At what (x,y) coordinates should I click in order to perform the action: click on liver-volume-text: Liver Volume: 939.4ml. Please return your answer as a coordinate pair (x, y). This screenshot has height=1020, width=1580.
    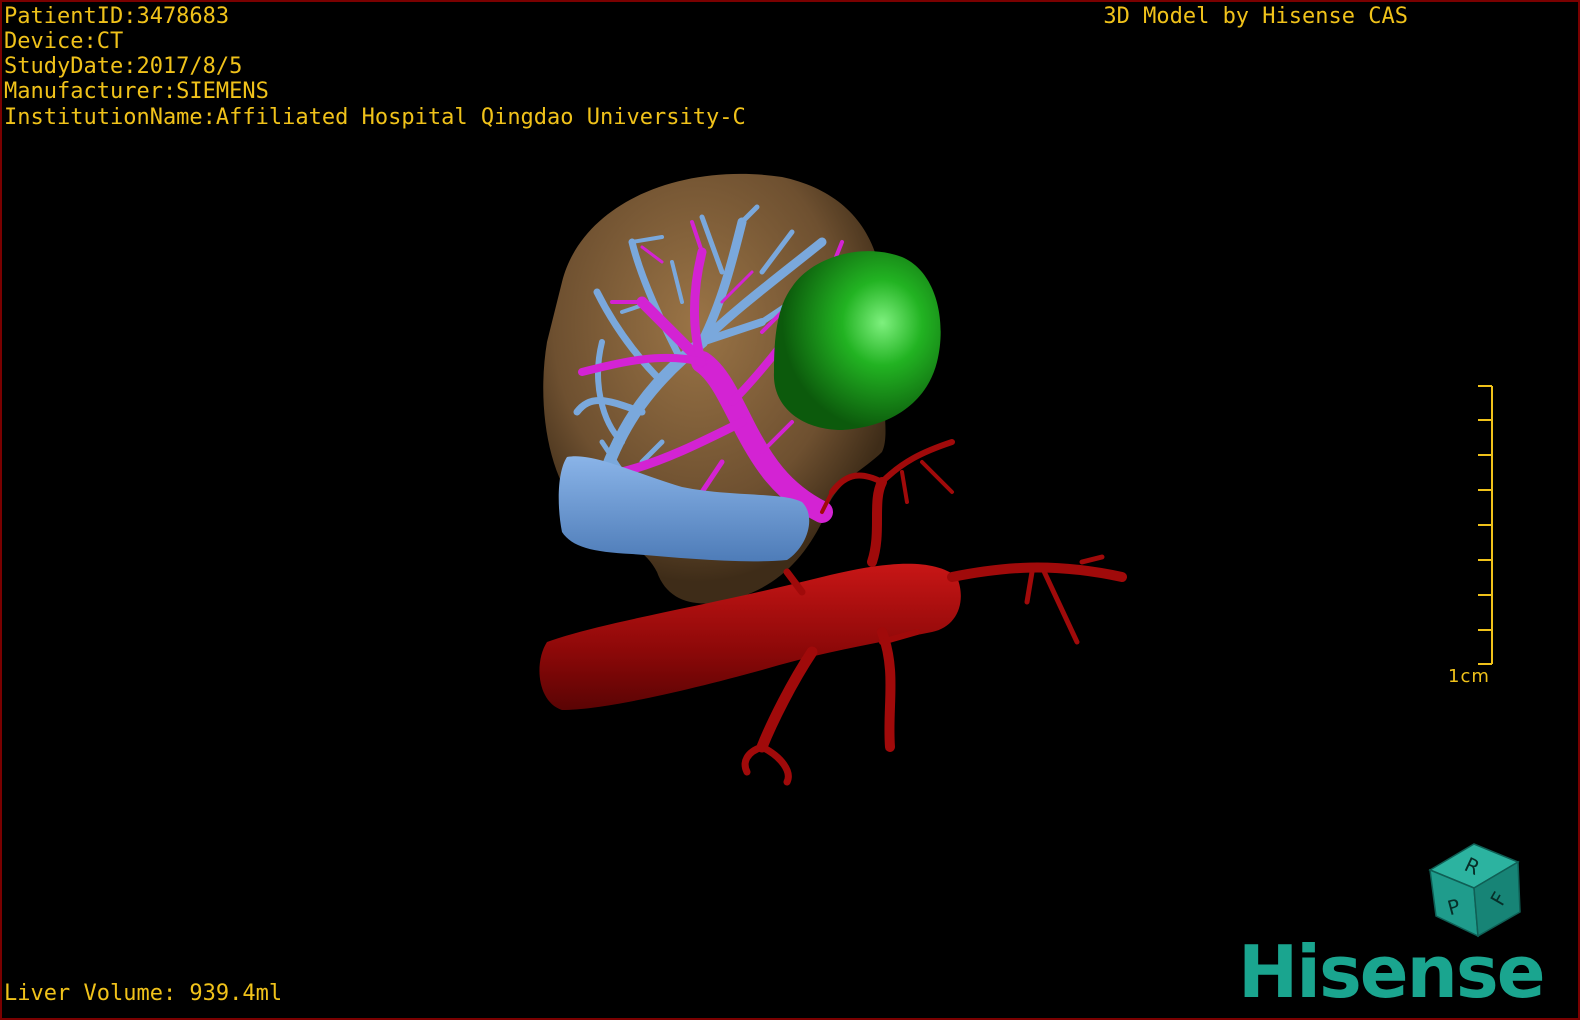
    Looking at the image, I should click on (143, 993).